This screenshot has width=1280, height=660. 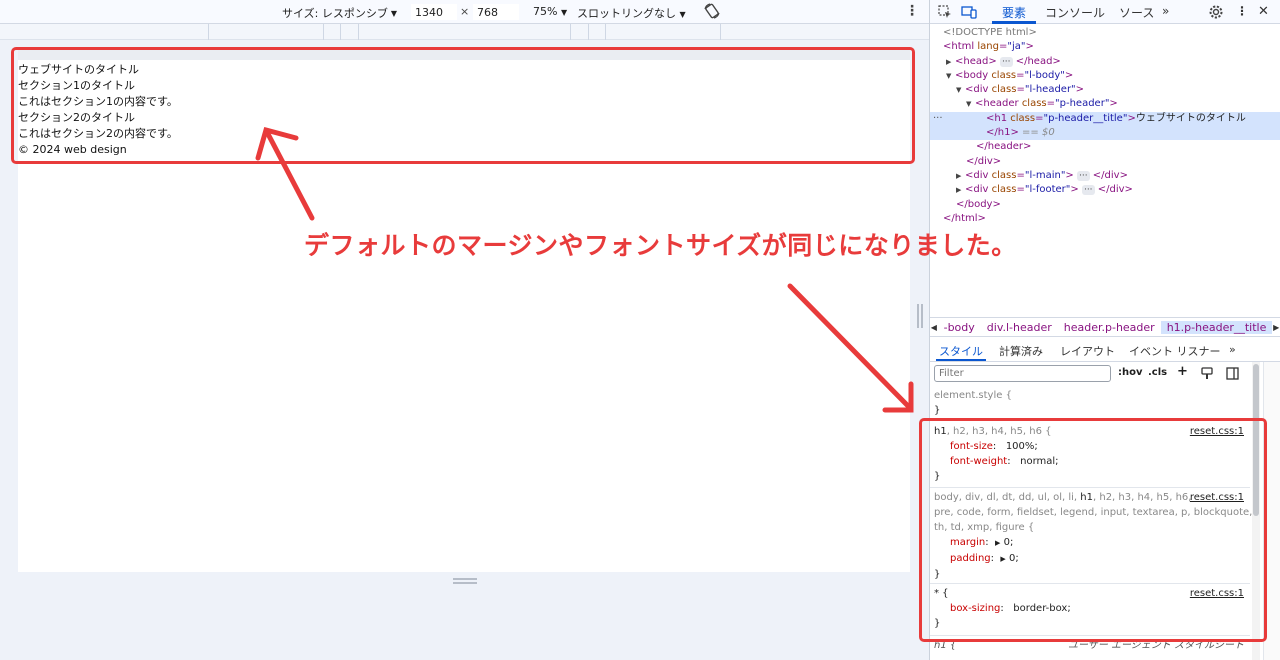 I want to click on bottom-resize-handle, so click(x=465, y=581).